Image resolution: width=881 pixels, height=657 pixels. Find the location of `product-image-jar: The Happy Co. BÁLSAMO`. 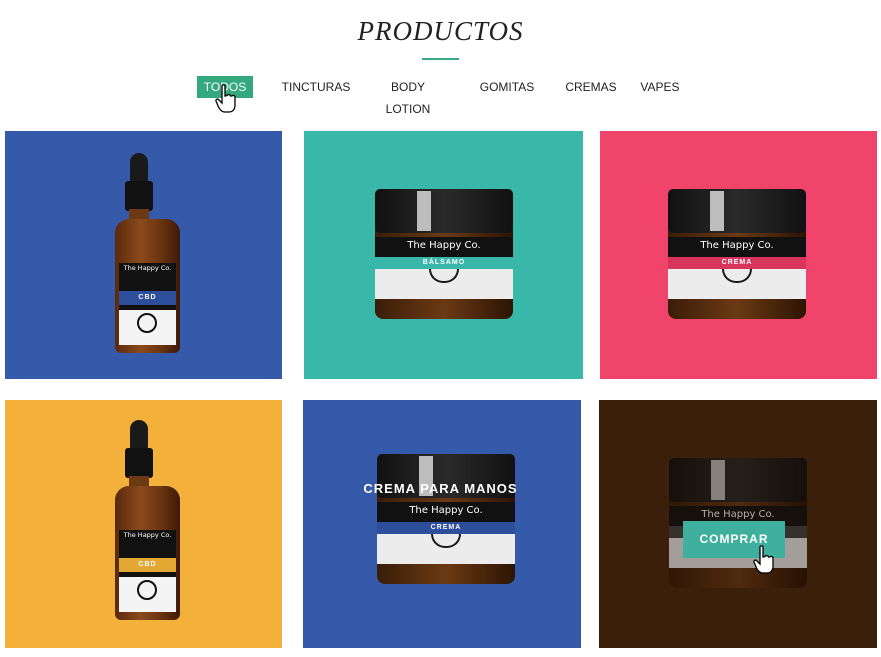

product-image-jar: The Happy Co. BÁLSAMO is located at coordinates (444, 254).